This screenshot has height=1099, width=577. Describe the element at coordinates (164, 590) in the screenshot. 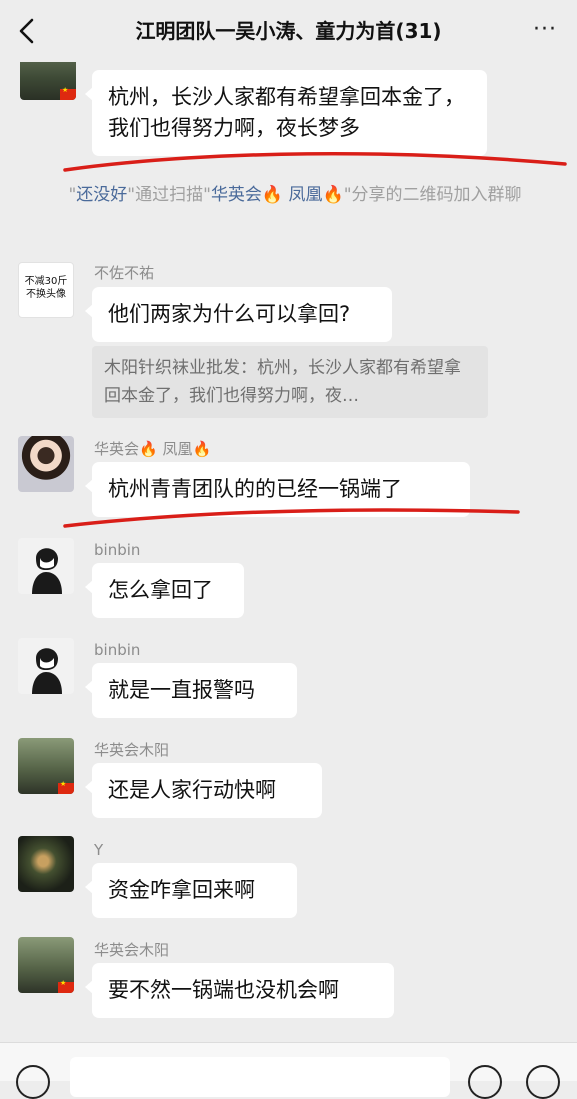

I see `message-bubble: 怎么拿回了` at that location.